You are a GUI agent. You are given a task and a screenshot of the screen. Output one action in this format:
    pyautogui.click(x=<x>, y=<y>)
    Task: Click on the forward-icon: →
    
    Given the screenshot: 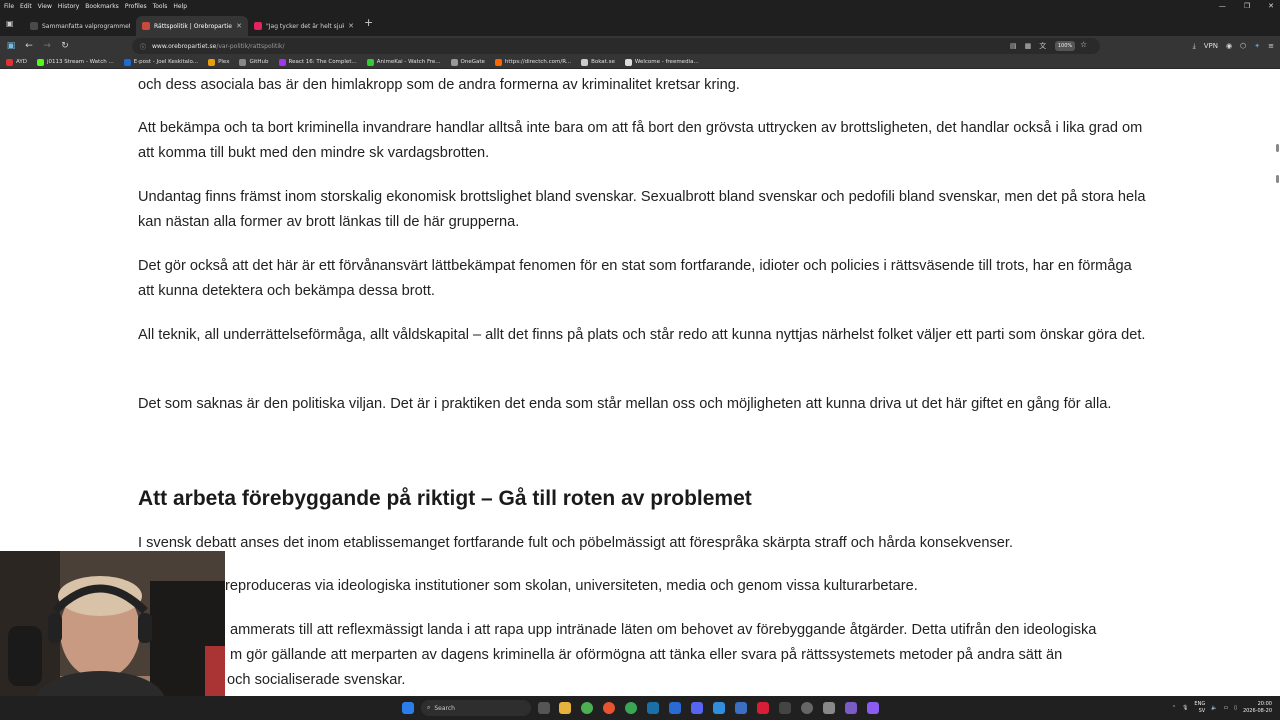 What is the action you would take?
    pyautogui.click(x=47, y=46)
    